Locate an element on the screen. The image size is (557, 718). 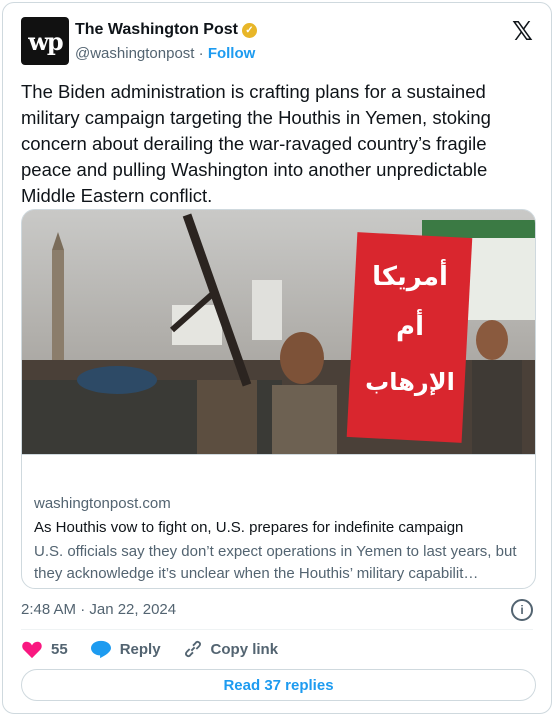
reply-button: Reply is located at coordinates (125, 649).